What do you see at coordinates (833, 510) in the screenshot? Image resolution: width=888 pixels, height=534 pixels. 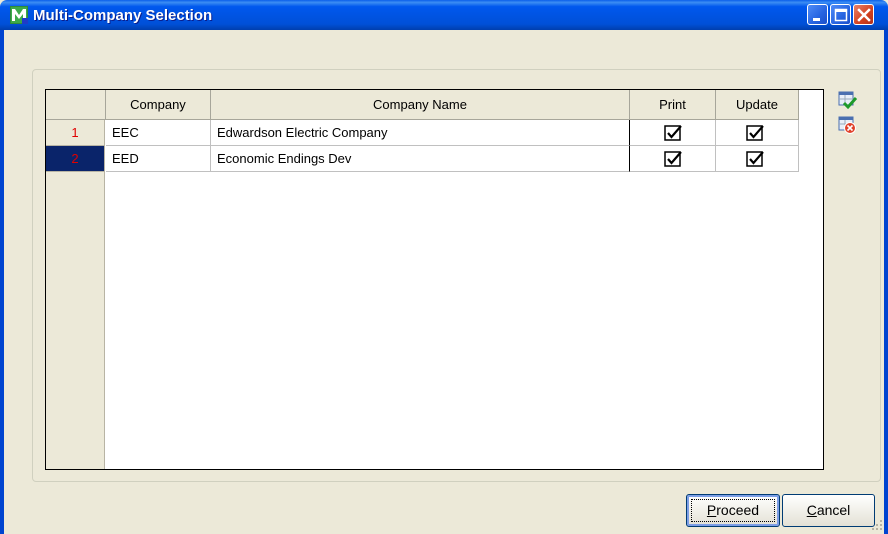 I see `cancel-label: ancel` at bounding box center [833, 510].